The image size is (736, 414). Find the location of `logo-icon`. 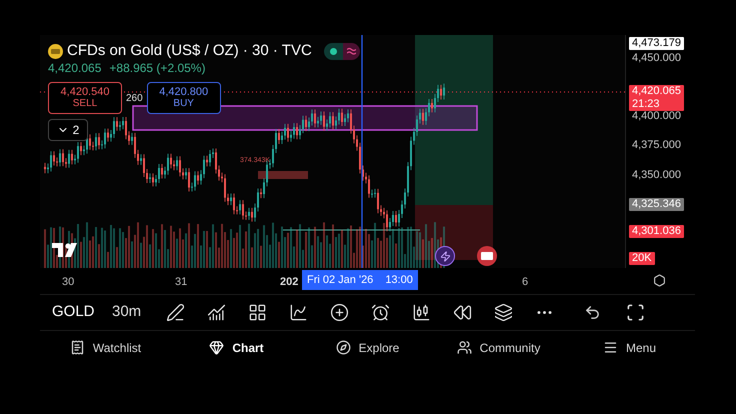

logo-icon is located at coordinates (65, 250).